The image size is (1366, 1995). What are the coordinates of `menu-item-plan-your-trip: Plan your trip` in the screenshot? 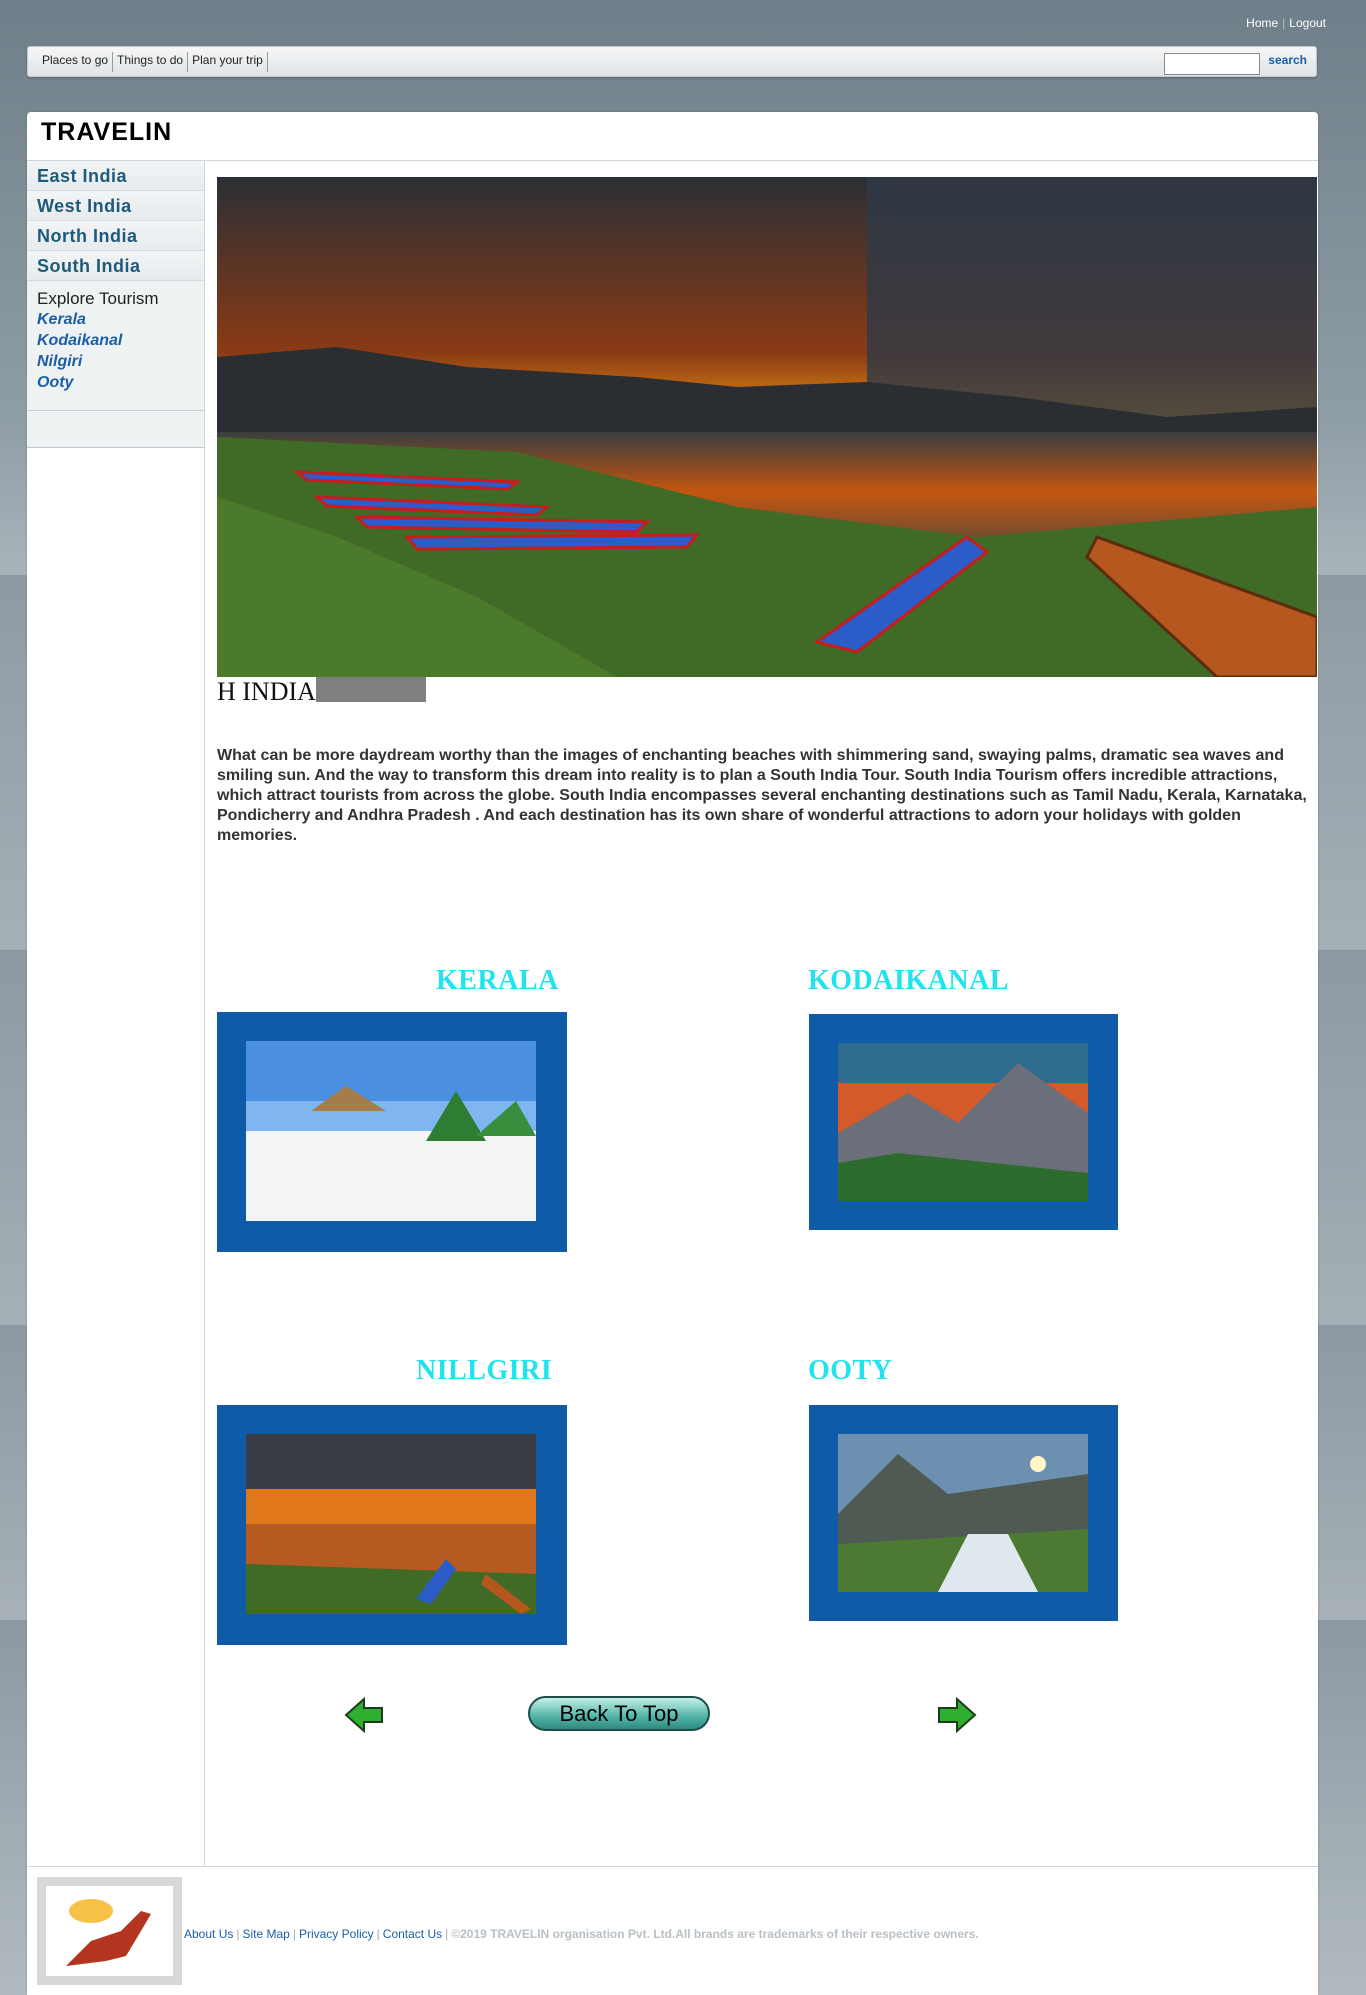 It's located at (228, 62).